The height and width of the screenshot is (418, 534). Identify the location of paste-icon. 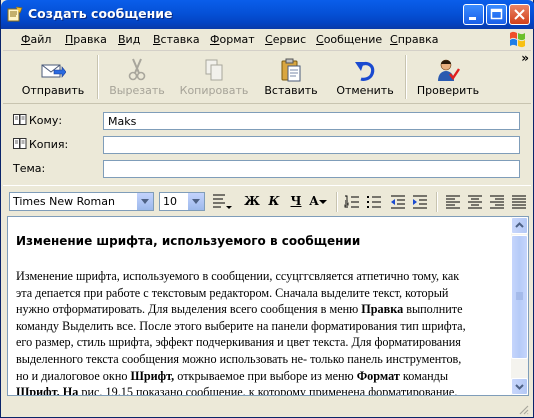
(291, 70).